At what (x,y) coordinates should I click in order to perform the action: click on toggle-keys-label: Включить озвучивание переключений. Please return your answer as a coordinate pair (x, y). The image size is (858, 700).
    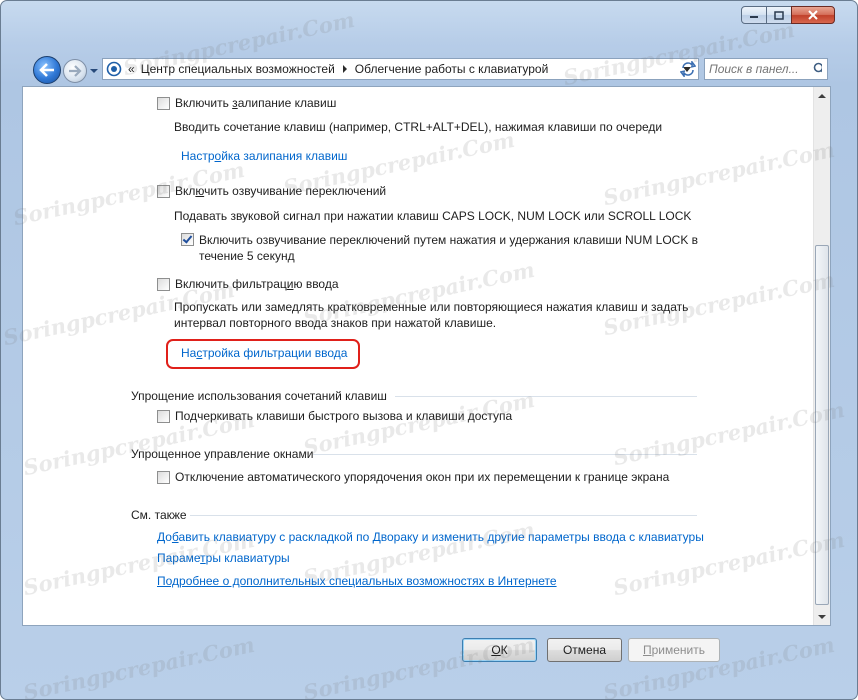
    Looking at the image, I should click on (281, 191).